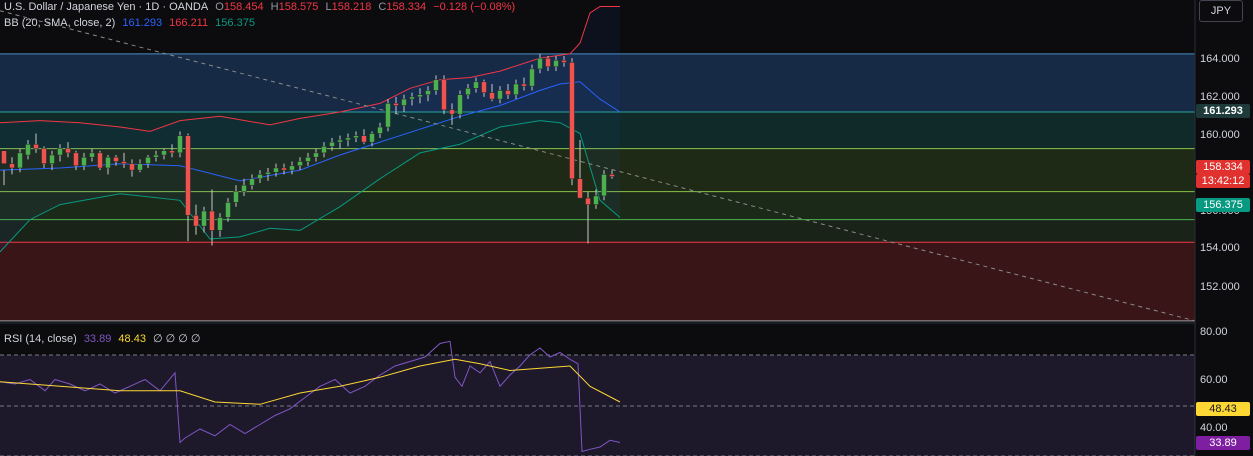  Describe the element at coordinates (1223, 181) in the screenshot. I see `countdown-tag: 13:42:12` at that location.